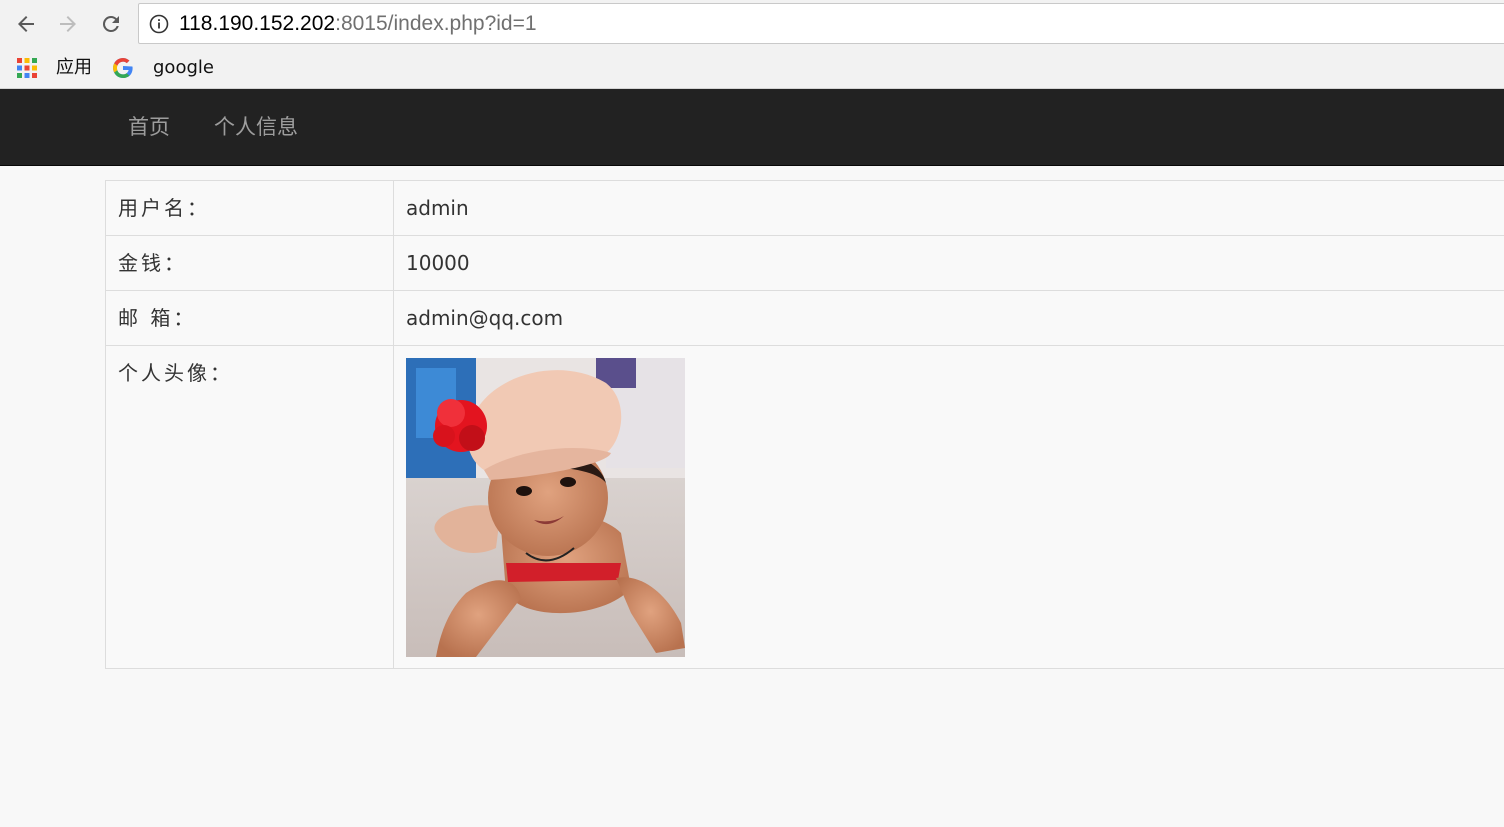  Describe the element at coordinates (752, 68) in the screenshot. I see `bookmarks-bar: 应用 google` at that location.